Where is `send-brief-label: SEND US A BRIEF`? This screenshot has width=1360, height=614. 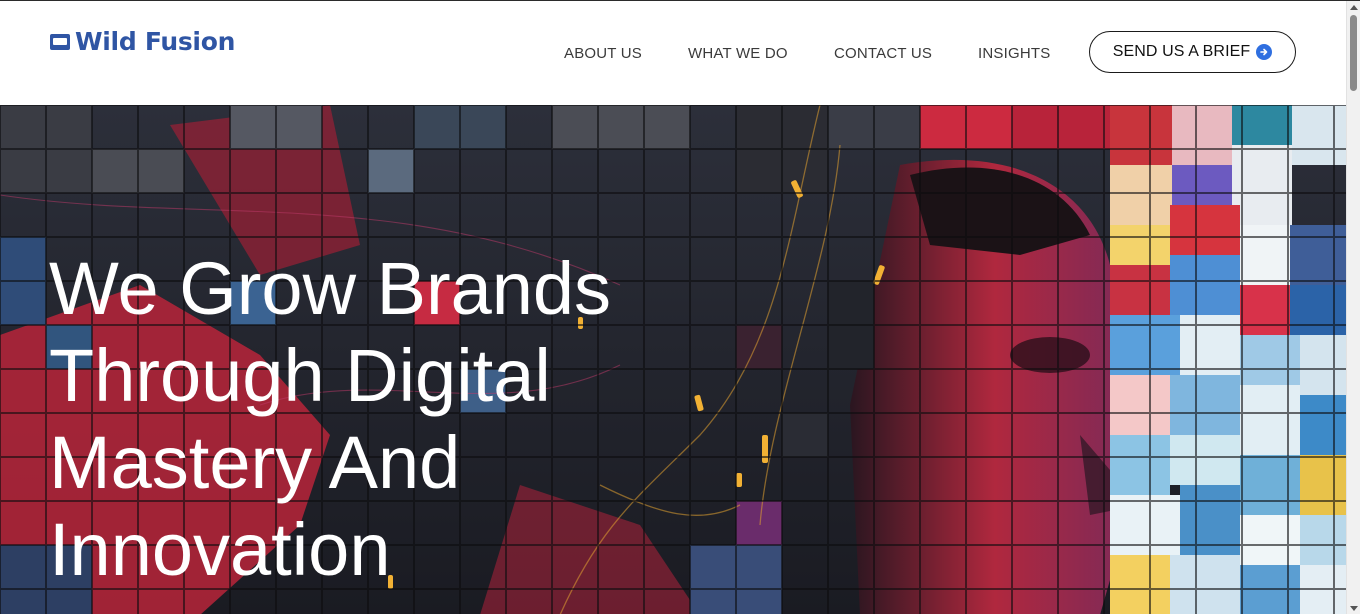 send-brief-label: SEND US A BRIEF is located at coordinates (1181, 51).